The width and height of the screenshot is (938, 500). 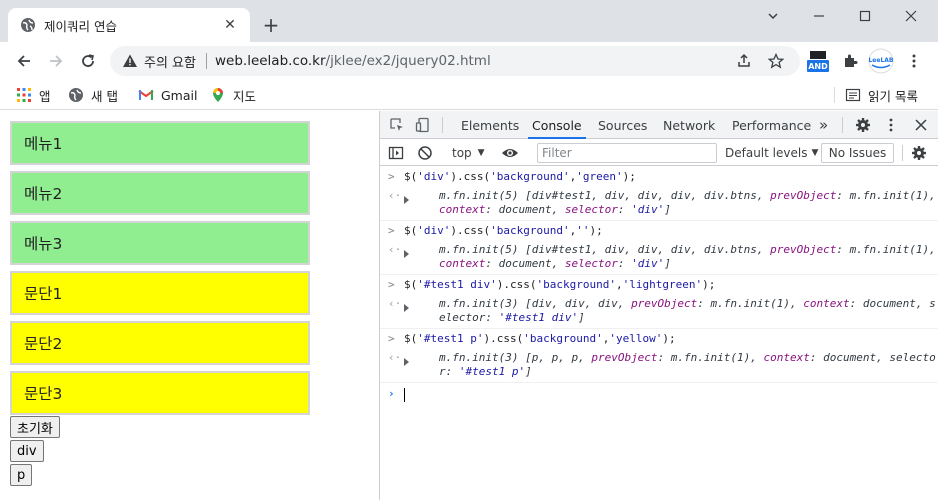 I want to click on reading-list-button: 읽기 목록, so click(x=881, y=95).